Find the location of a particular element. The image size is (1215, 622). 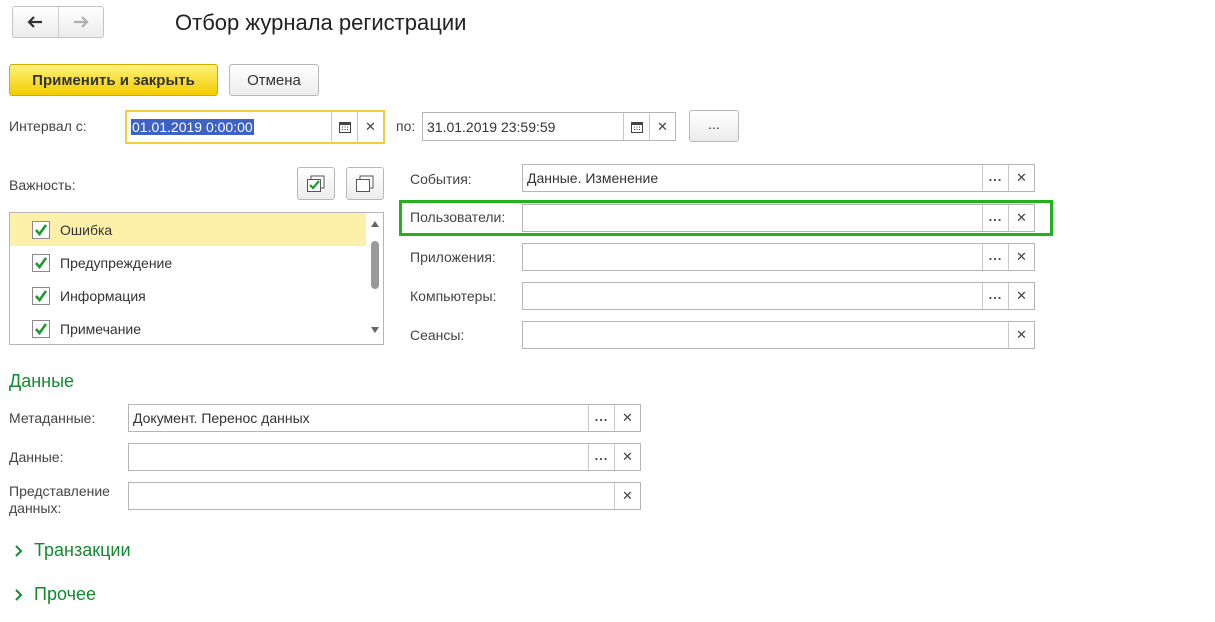

uncheck-all-icon is located at coordinates (365, 183).